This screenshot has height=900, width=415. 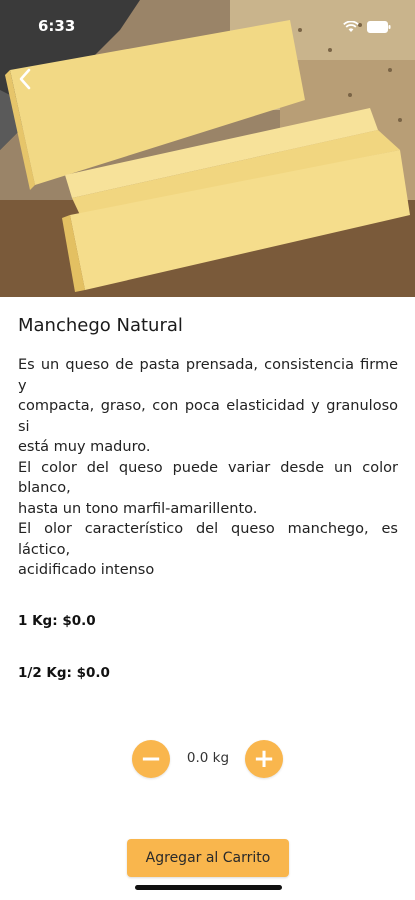 I want to click on battery-icon, so click(x=379, y=27).